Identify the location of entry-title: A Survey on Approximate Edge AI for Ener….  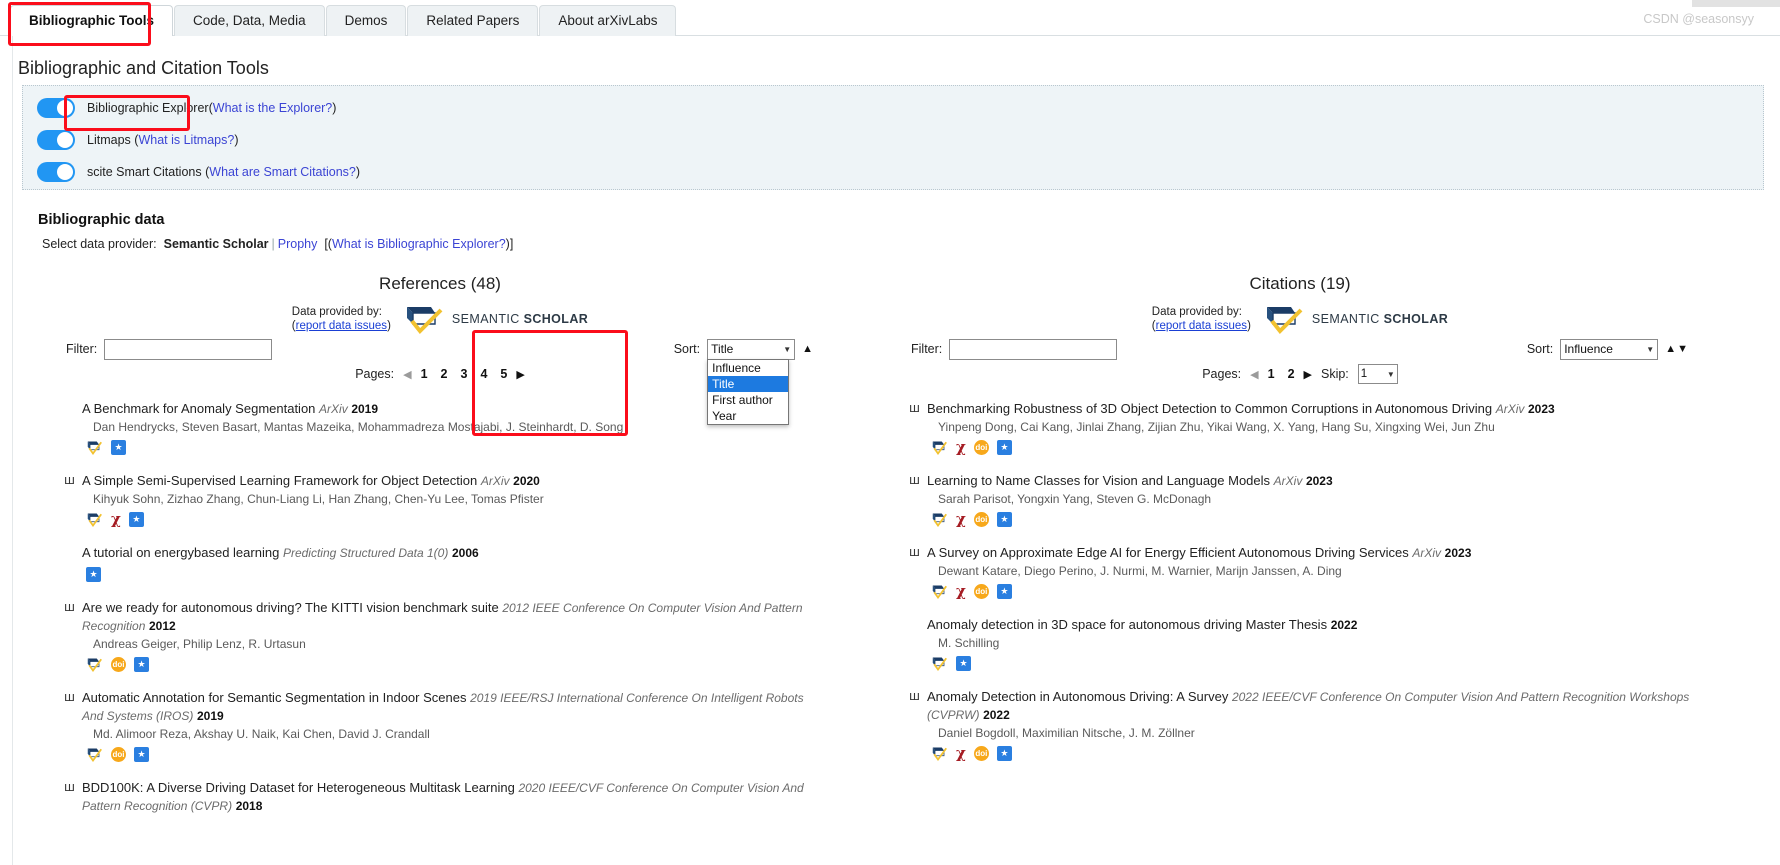
(1168, 552).